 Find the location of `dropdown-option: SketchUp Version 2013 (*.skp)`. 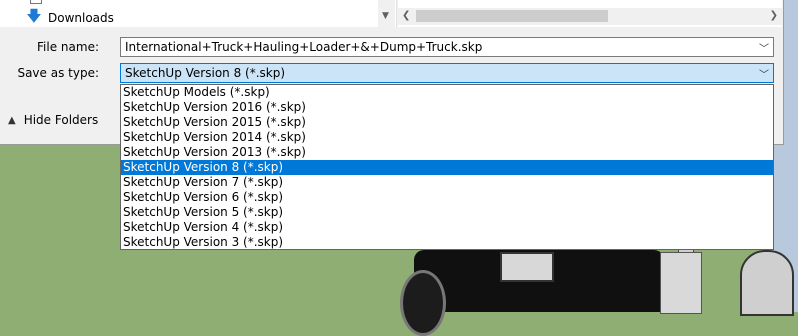

dropdown-option: SketchUp Version 2013 (*.skp) is located at coordinates (447, 152).